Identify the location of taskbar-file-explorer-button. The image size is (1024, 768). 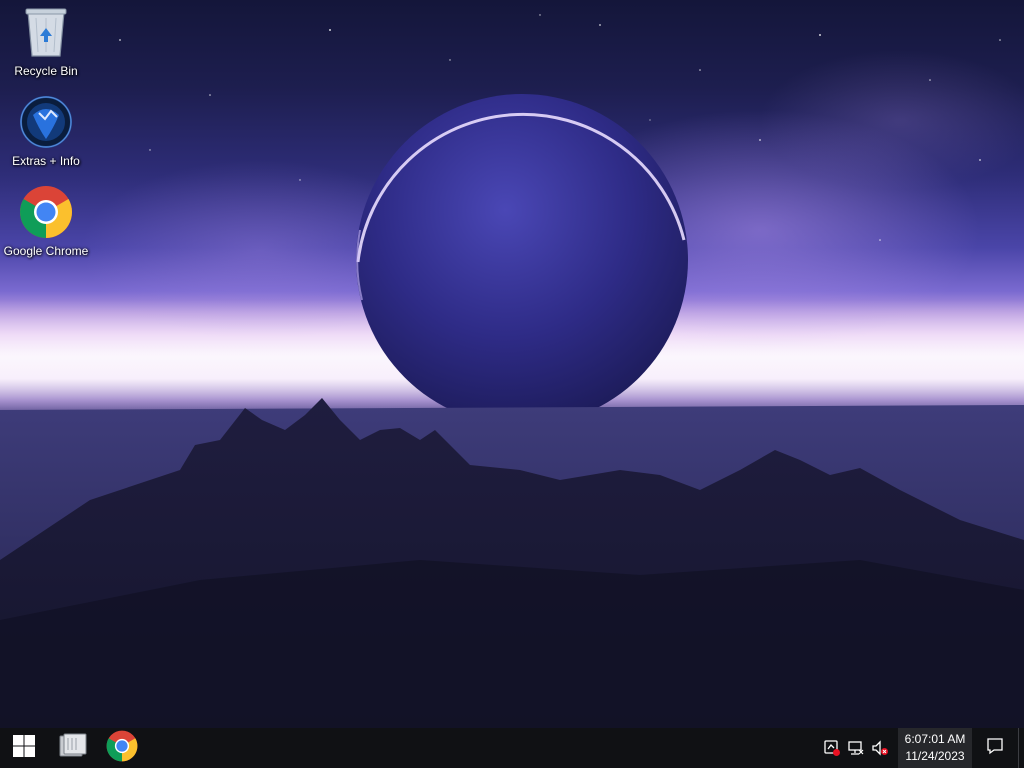
(73, 748).